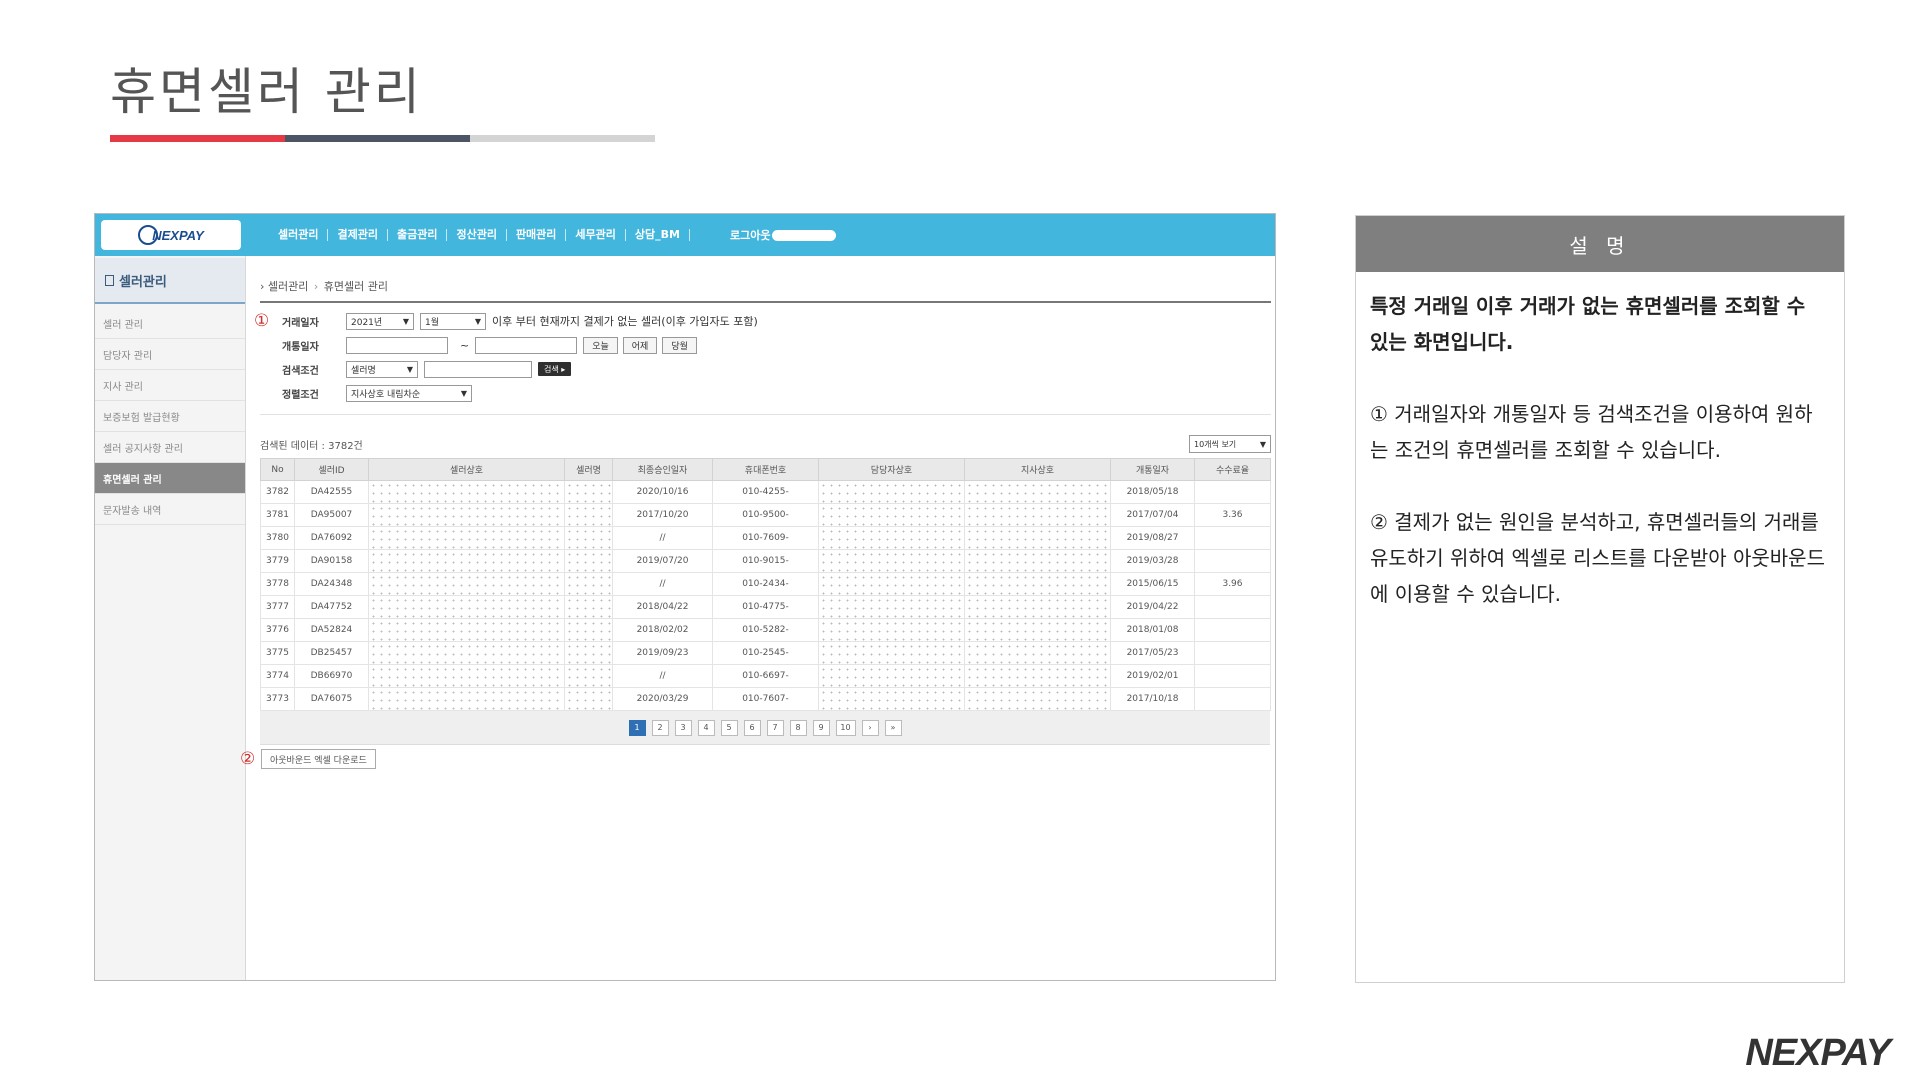 The height and width of the screenshot is (1080, 1920). What do you see at coordinates (660, 727) in the screenshot?
I see `page-2: 2` at bounding box center [660, 727].